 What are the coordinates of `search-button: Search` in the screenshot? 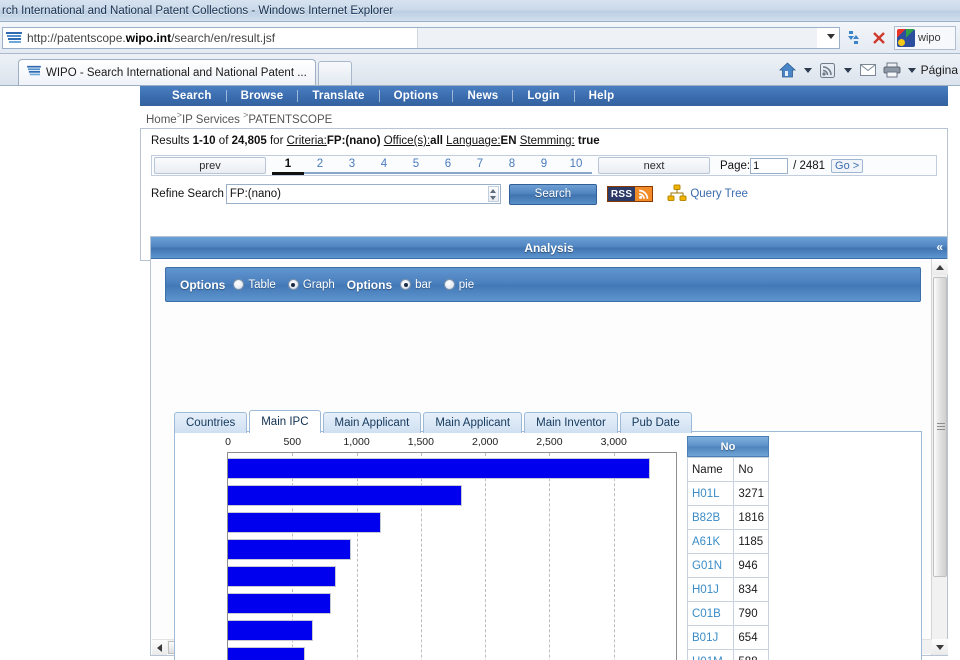 It's located at (552, 194).